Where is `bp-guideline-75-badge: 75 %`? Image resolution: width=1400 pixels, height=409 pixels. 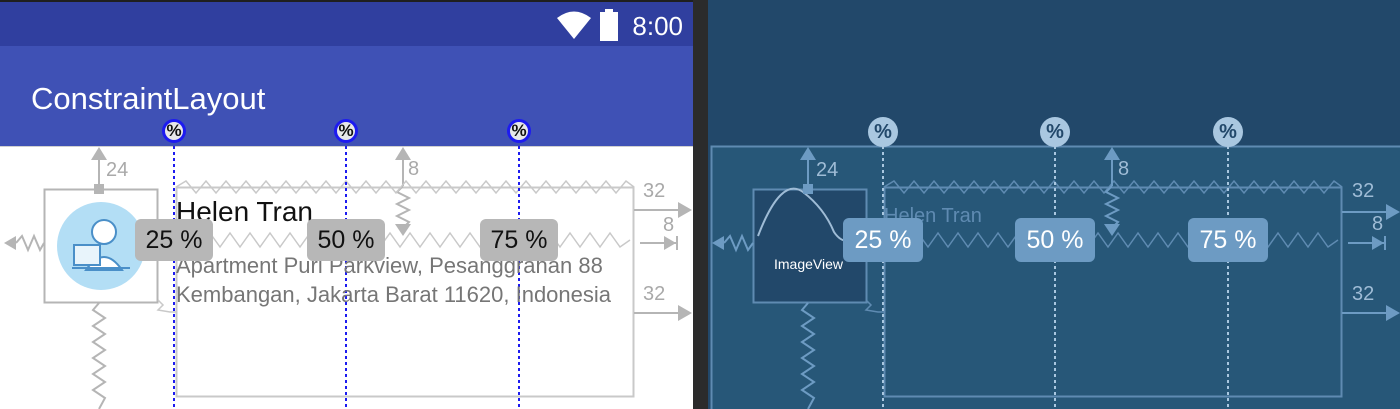 bp-guideline-75-badge: 75 % is located at coordinates (1228, 240).